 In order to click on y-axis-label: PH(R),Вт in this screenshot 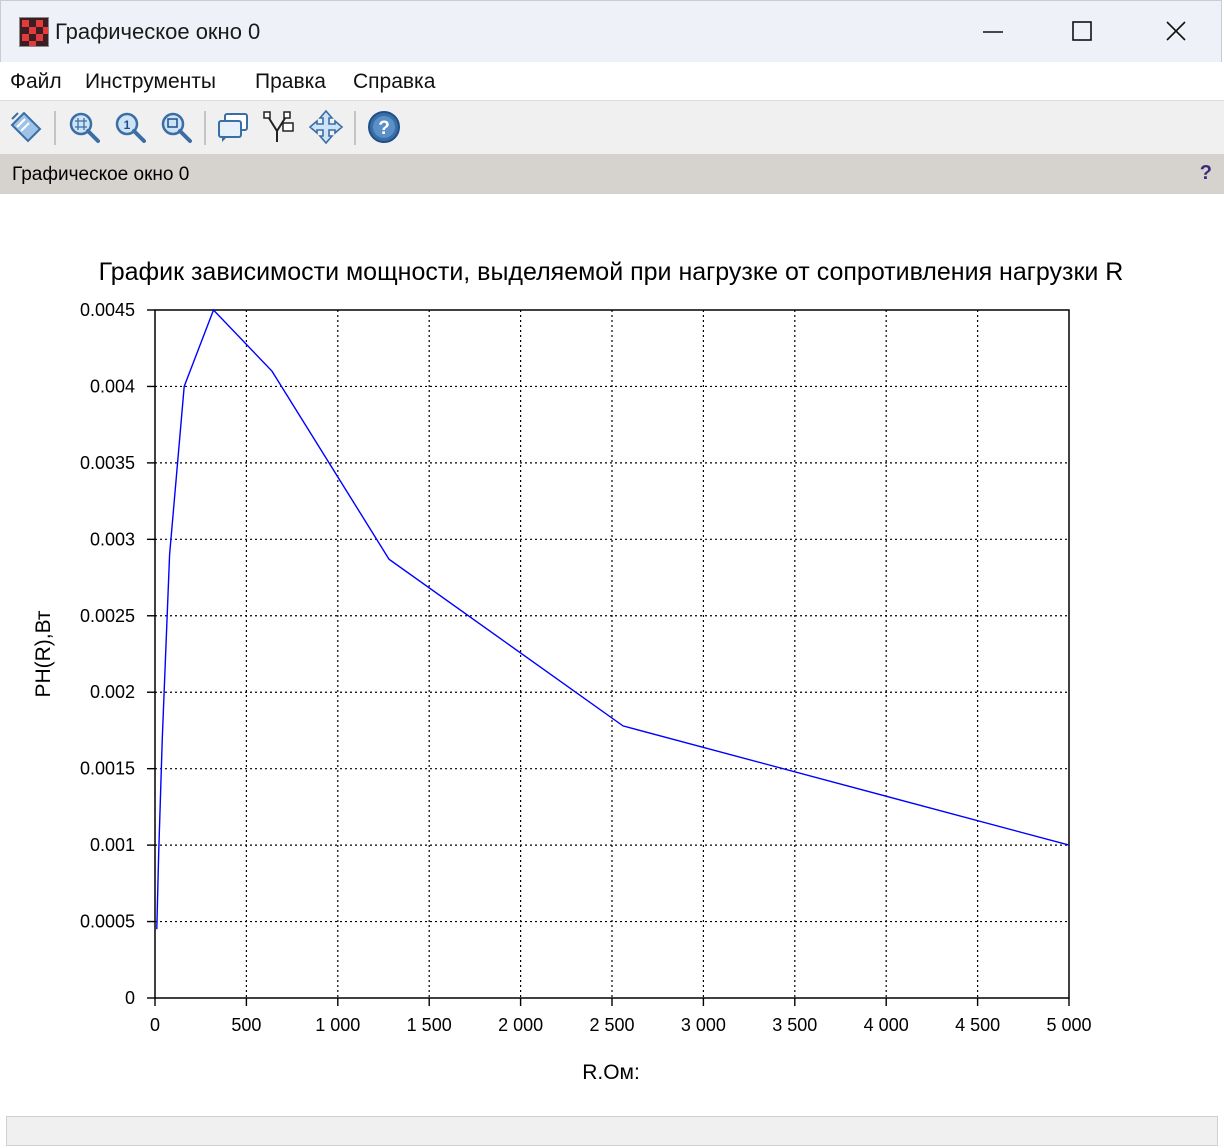, I will do `click(43, 653)`.